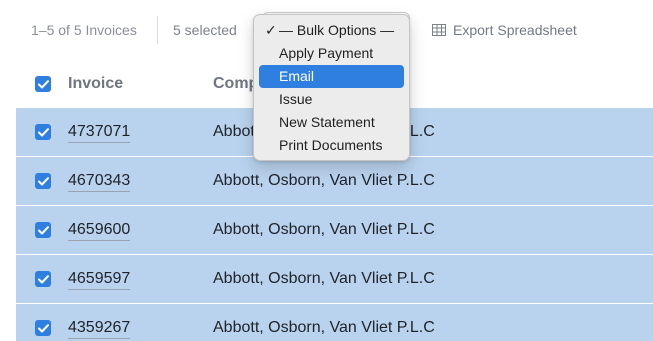 The height and width of the screenshot is (341, 653). I want to click on table-row: 4670343 Abbott, Osborn, Van Vliet P.L.C, so click(334, 181).